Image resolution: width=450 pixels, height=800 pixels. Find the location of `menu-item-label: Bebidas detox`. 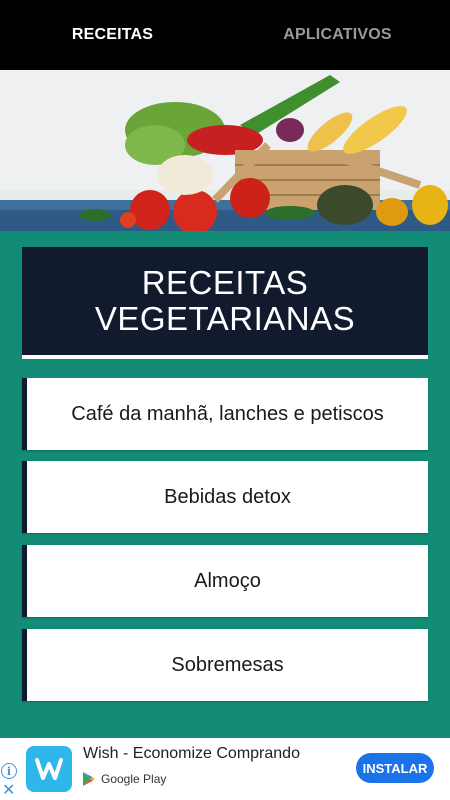

menu-item-label: Bebidas detox is located at coordinates (227, 496).